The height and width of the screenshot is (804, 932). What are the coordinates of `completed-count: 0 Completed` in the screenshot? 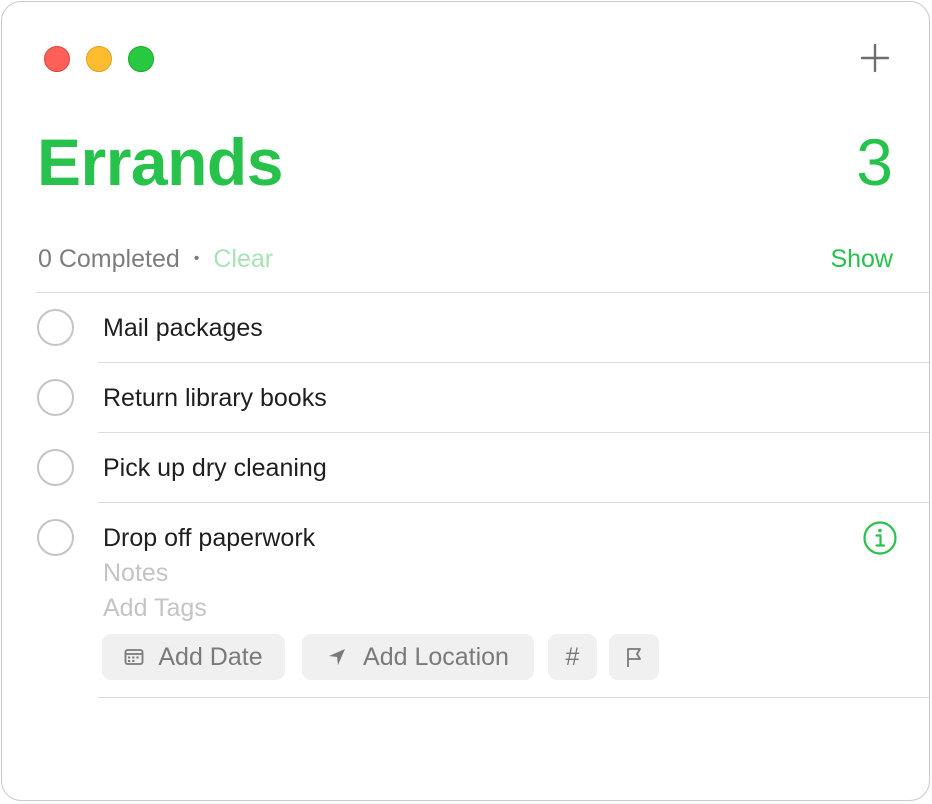 It's located at (109, 258).